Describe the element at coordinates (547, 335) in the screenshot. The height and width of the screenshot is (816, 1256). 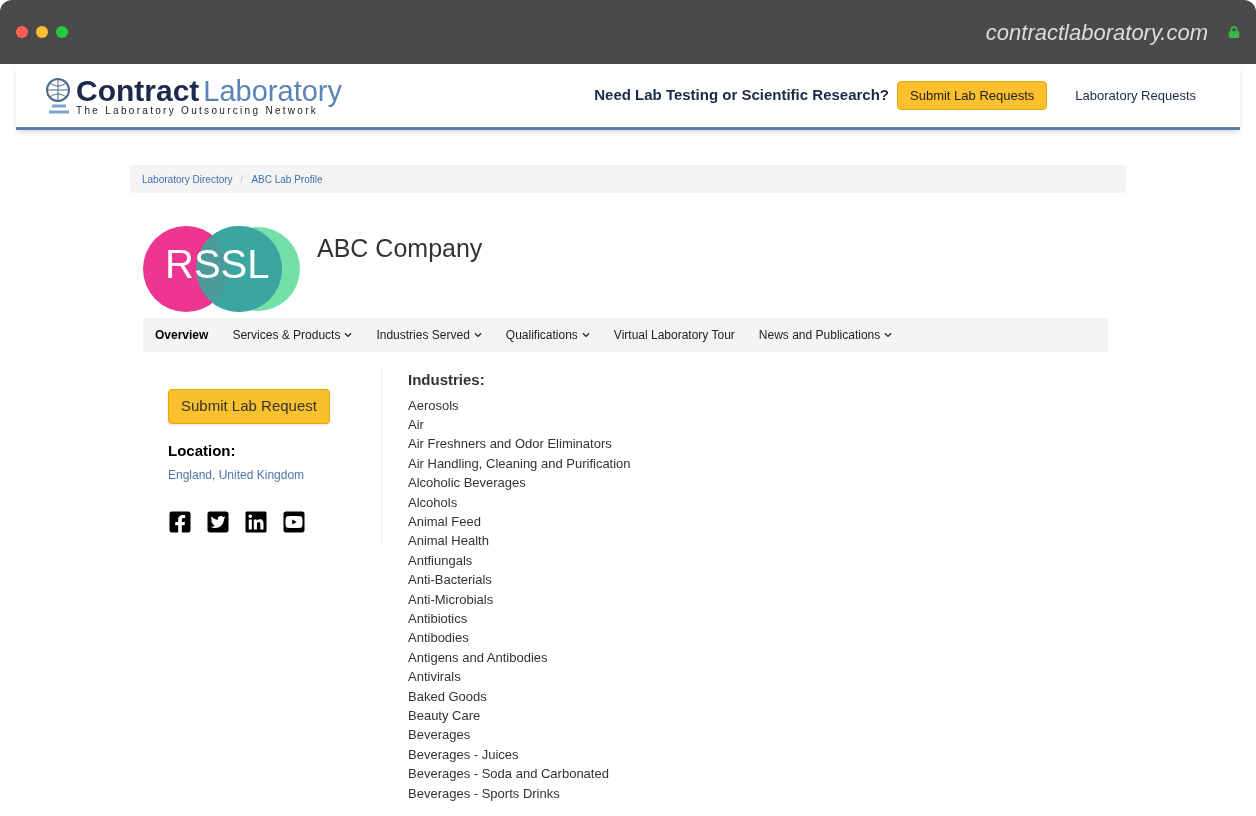
I see `nav-tab: Qualifications` at that location.